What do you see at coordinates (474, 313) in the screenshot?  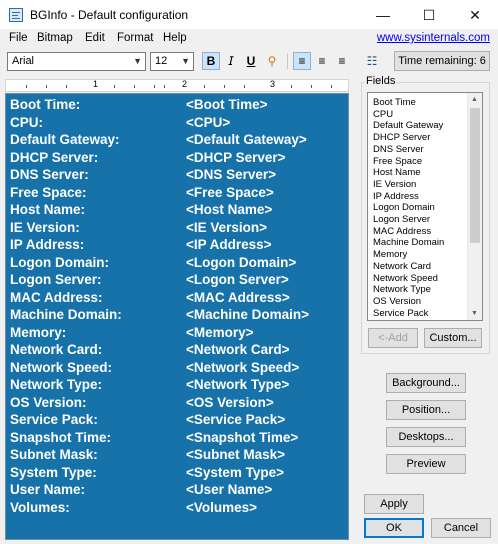 I see `scroll-down-icon: ▼` at bounding box center [474, 313].